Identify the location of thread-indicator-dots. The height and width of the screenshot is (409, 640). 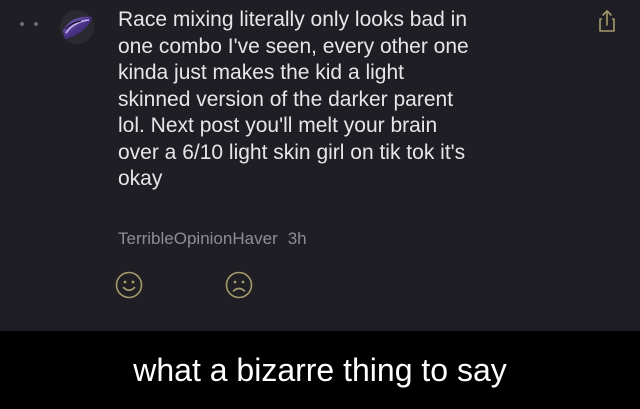
(29, 24).